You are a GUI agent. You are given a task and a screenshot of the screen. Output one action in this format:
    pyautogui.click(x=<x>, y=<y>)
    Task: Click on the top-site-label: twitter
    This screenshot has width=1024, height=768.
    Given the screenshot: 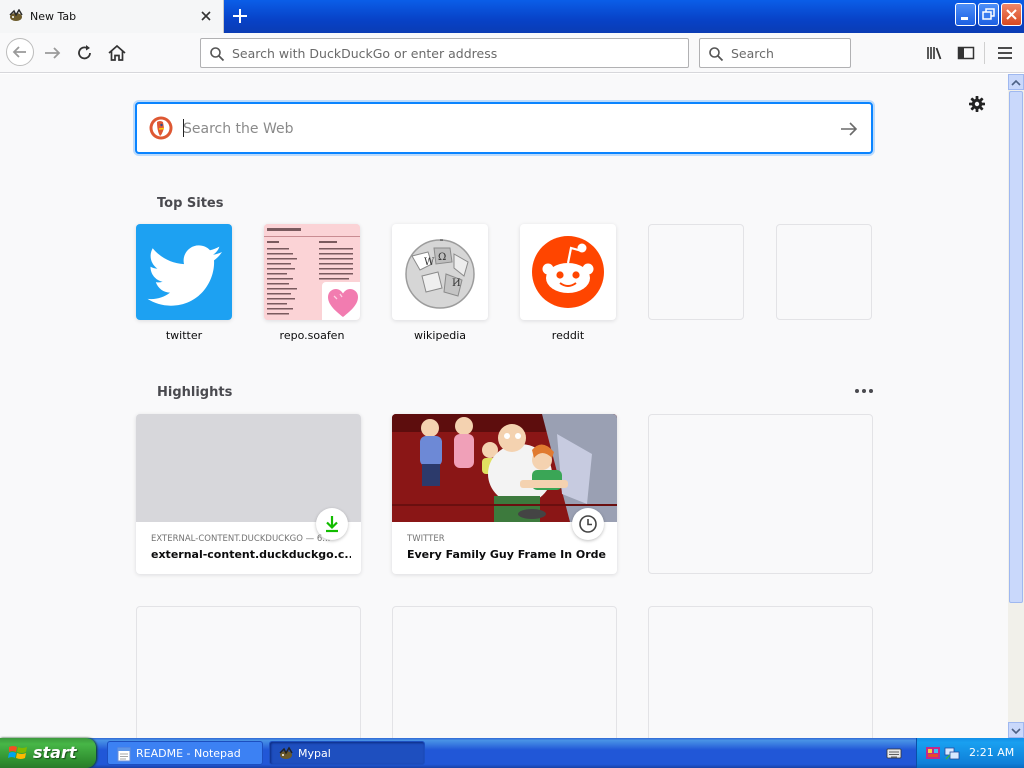 What is the action you would take?
    pyautogui.click(x=184, y=335)
    